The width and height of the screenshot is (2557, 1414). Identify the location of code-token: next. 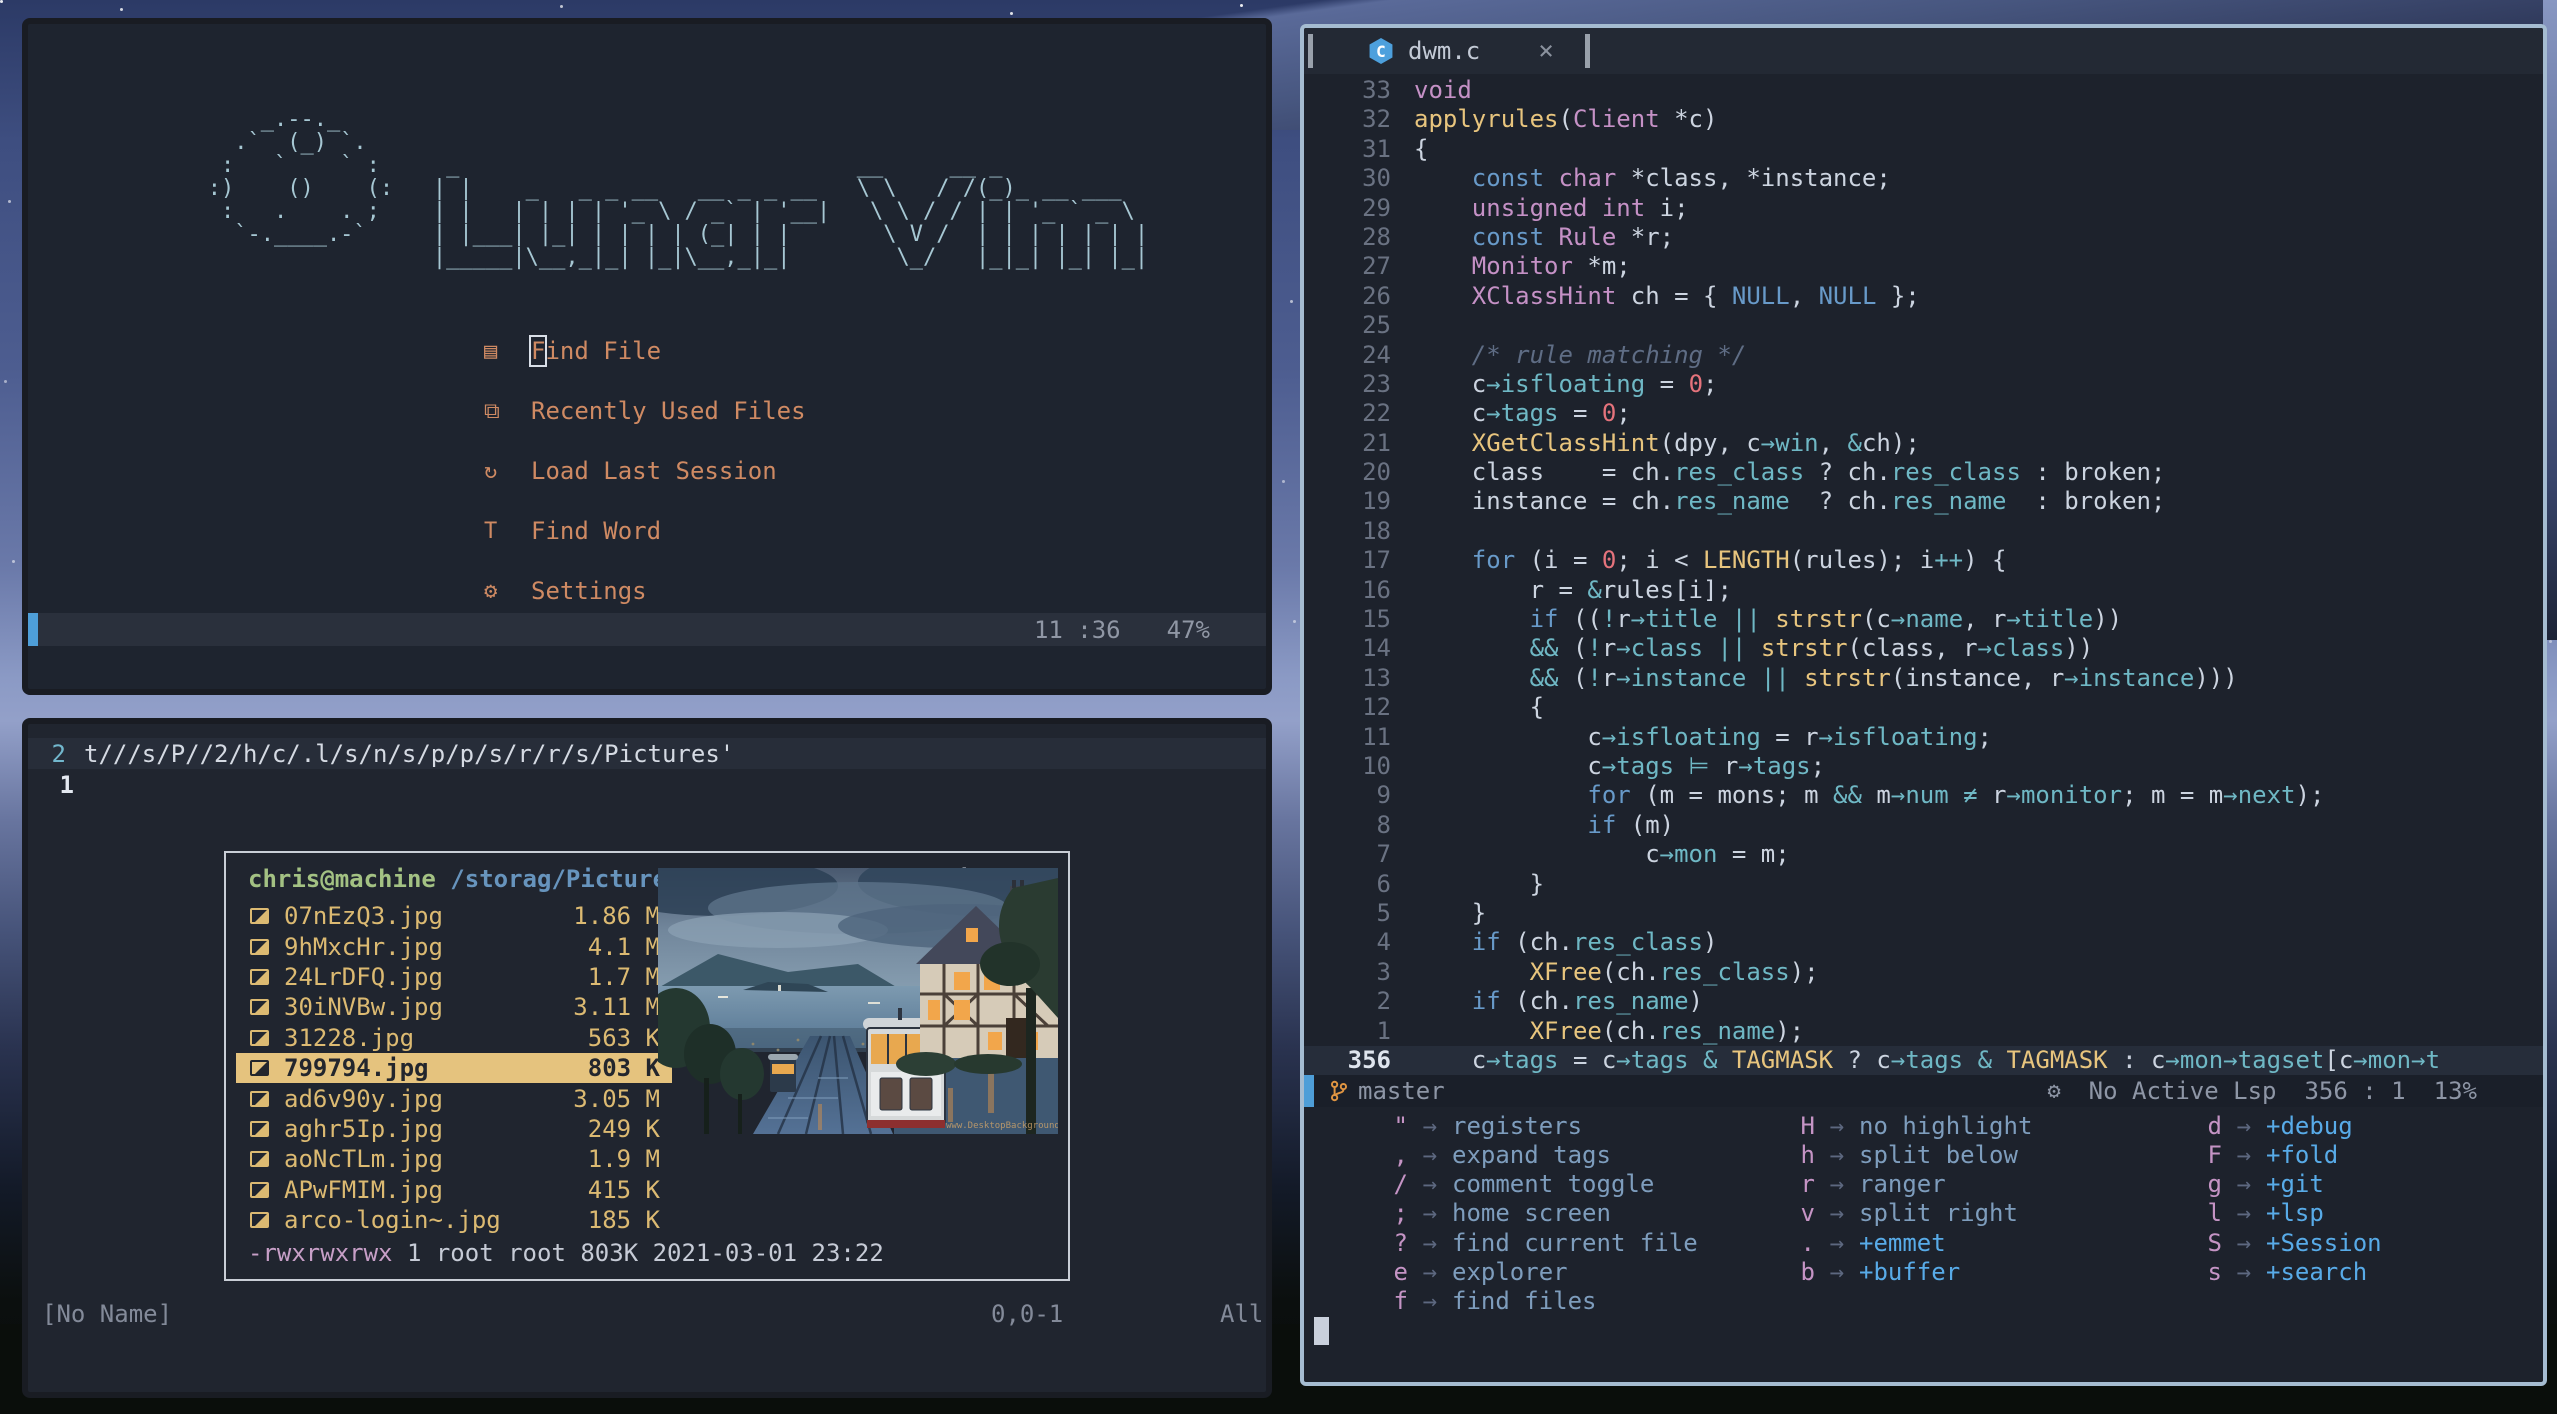
(2266, 795).